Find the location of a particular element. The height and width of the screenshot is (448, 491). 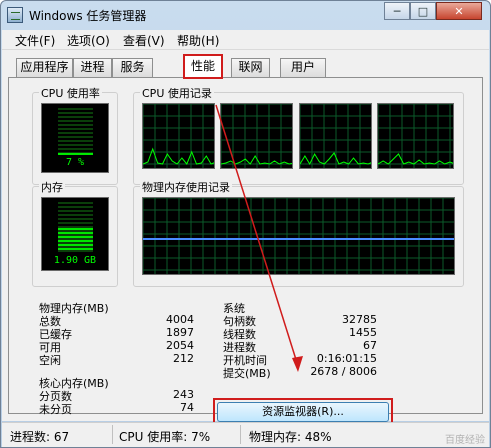

memory-history-graph is located at coordinates (298, 236).